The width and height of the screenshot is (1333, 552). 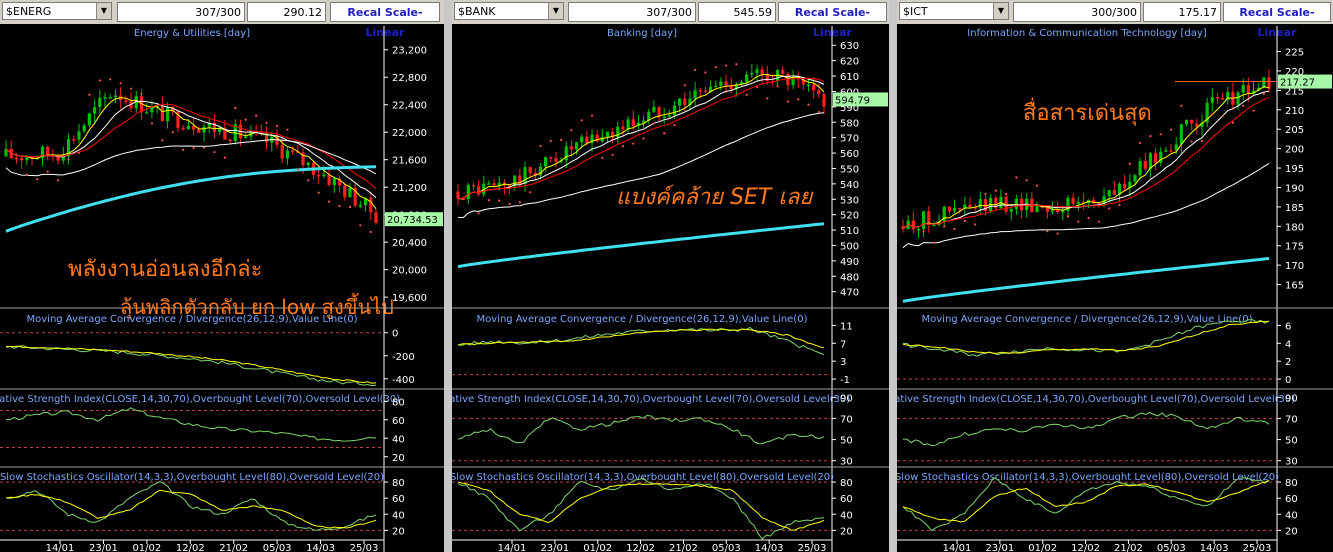 I want to click on price-tick-label: 170, so click(x=1294, y=266).